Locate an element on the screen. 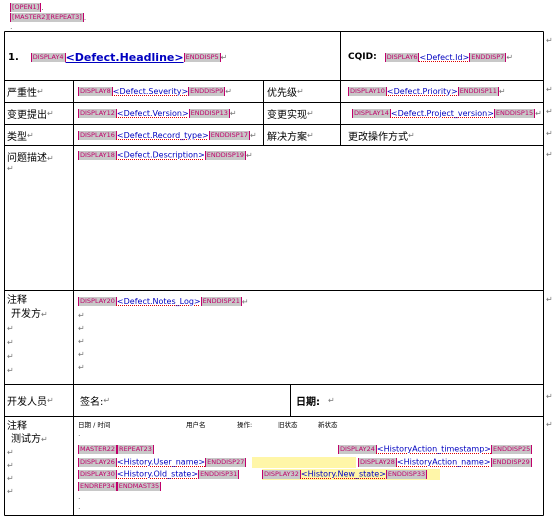 This screenshot has width=554, height=517. history-user-field: <History.User_name> is located at coordinates (161, 462).